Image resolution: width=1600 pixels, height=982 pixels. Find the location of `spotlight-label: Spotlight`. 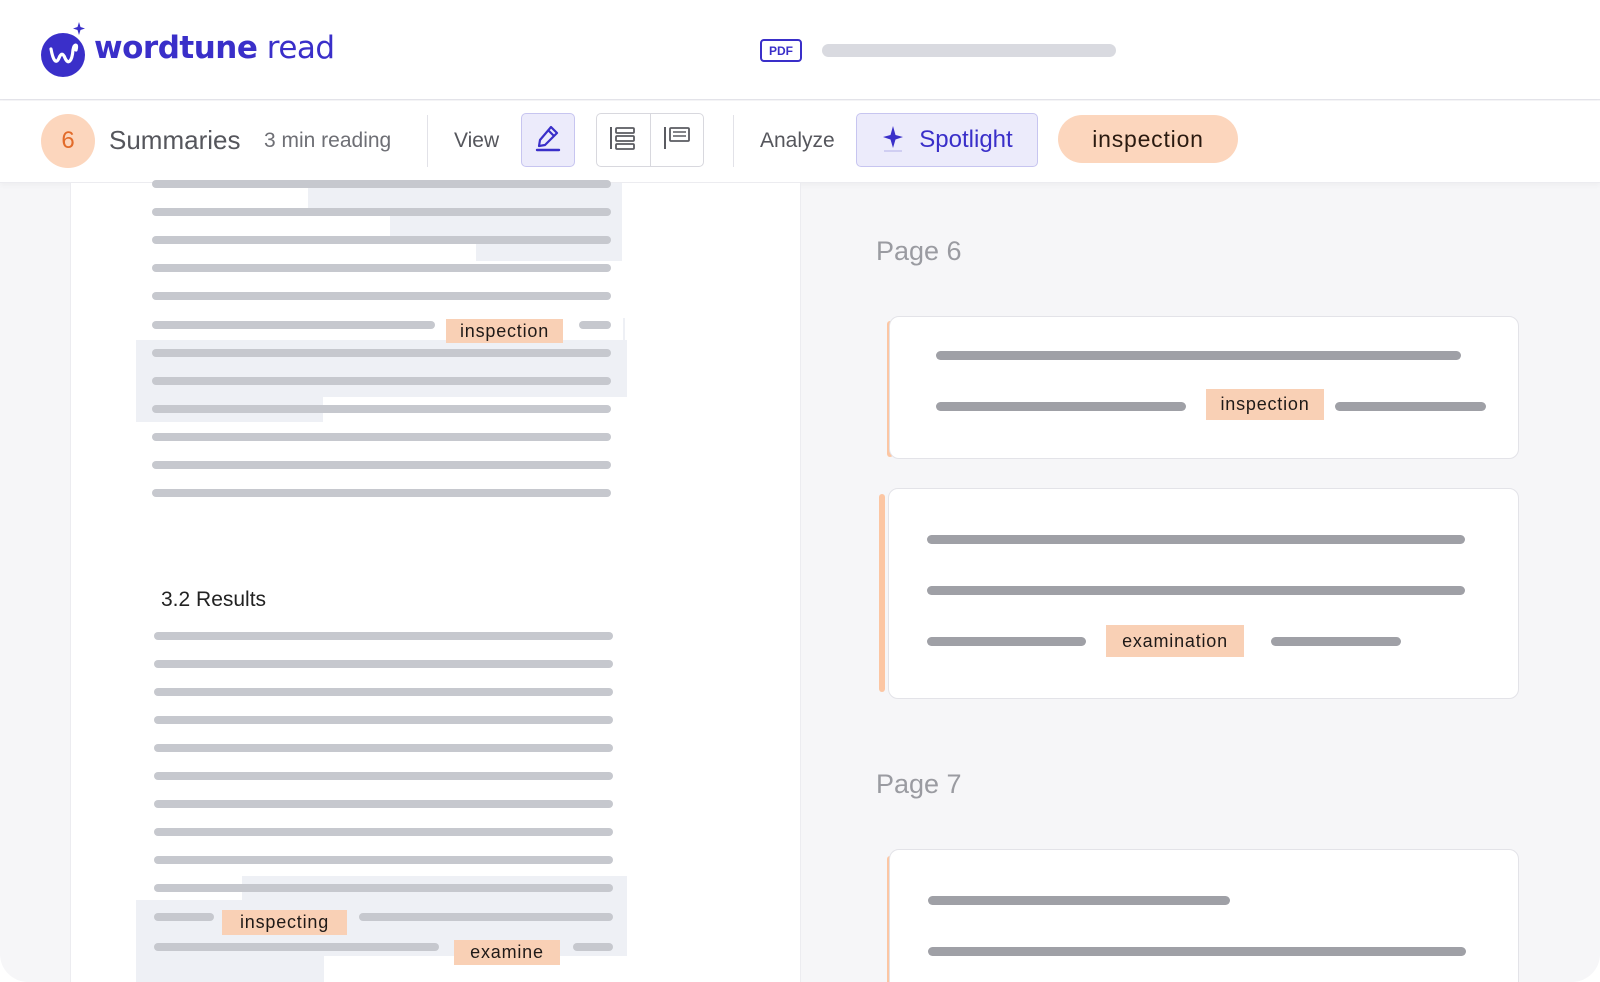

spotlight-label: Spotlight is located at coordinates (966, 139).